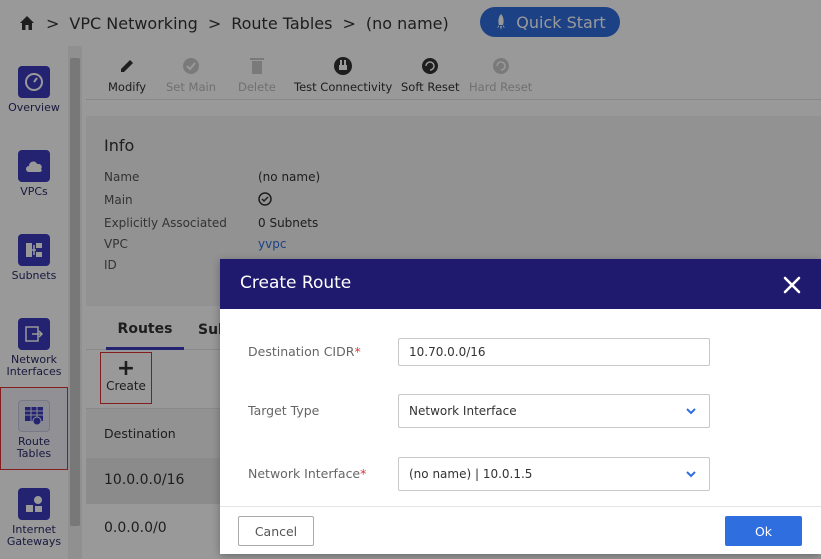 The width and height of the screenshot is (821, 559). I want to click on destination-cidr-label: Destination CIDR*, so click(304, 351).